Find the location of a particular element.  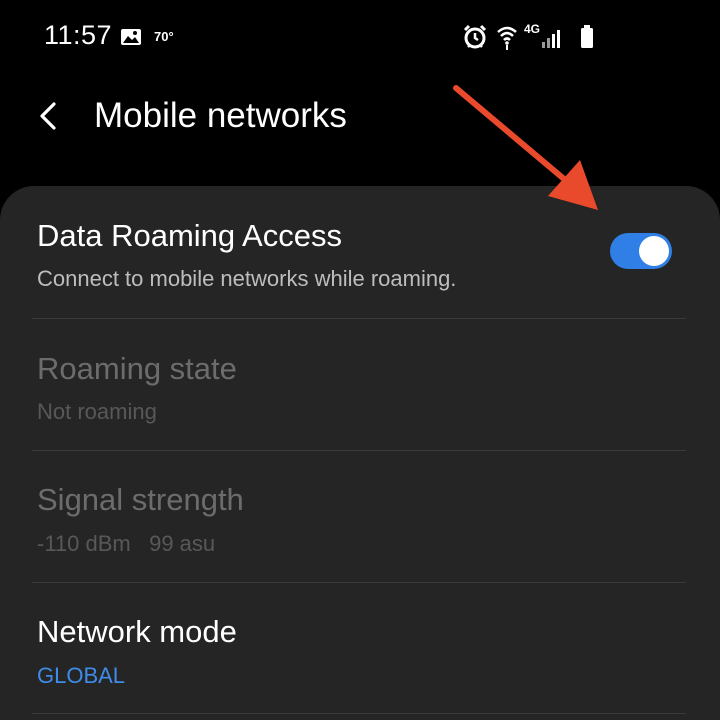

data-roaming-toggle is located at coordinates (641, 251).